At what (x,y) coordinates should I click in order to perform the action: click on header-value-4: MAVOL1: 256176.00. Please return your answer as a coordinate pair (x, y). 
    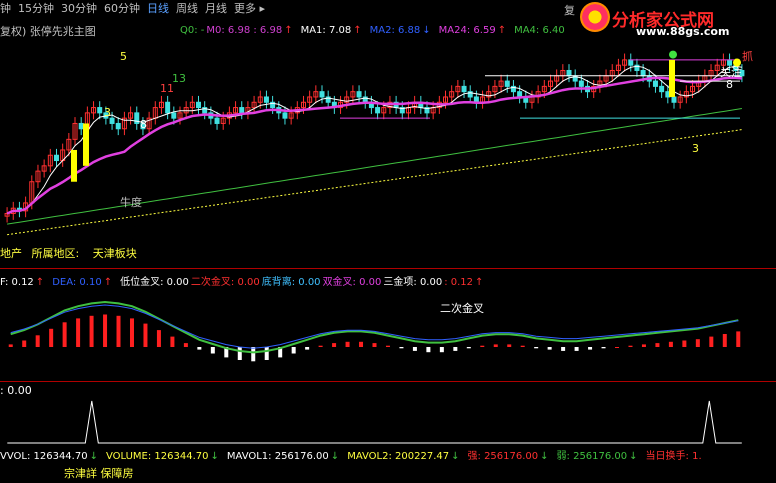
    Looking at the image, I should click on (277, 456).